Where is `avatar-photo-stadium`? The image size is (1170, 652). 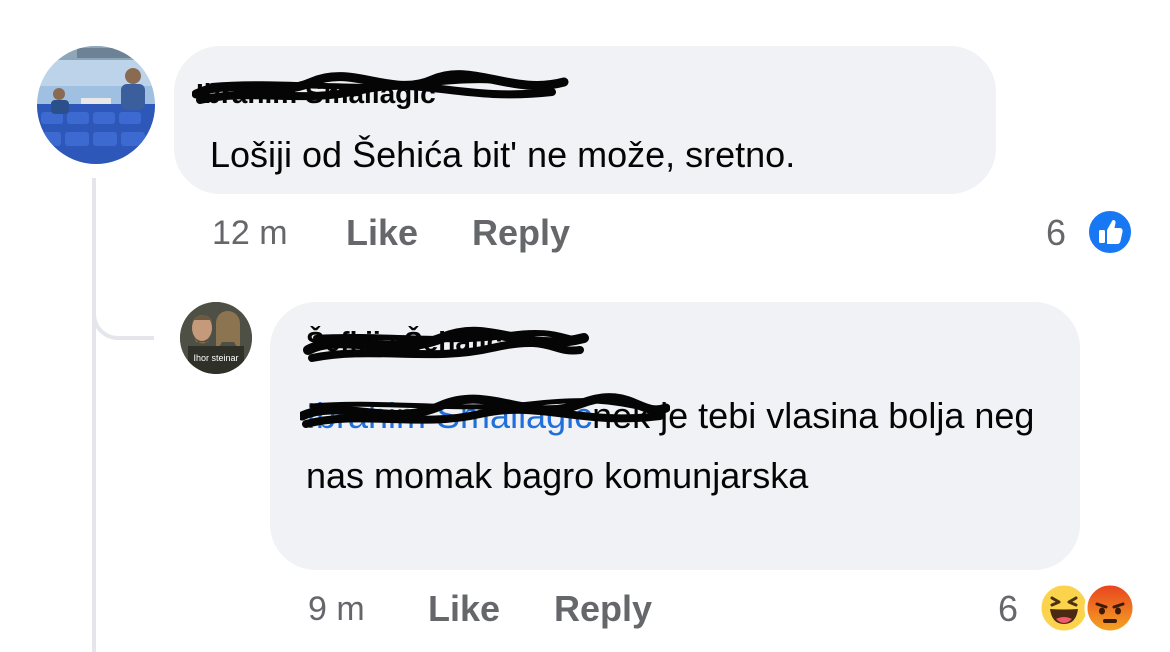
avatar-photo-stadium is located at coordinates (96, 105).